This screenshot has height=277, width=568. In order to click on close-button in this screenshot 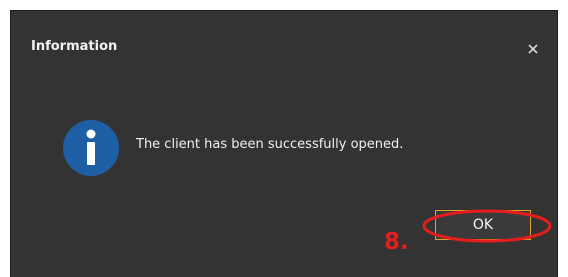, I will do `click(533, 49)`.